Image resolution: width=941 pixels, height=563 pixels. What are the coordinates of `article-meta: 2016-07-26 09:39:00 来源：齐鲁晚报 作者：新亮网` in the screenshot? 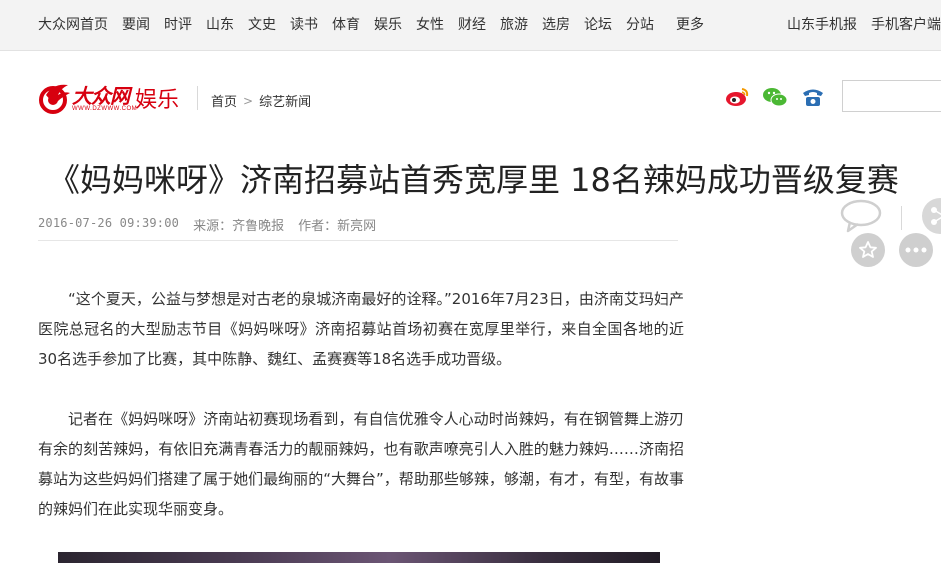 It's located at (207, 224).